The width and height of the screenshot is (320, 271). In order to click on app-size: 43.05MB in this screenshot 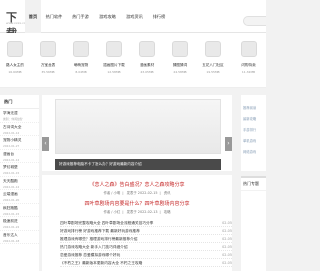, I will do `click(147, 72)`.